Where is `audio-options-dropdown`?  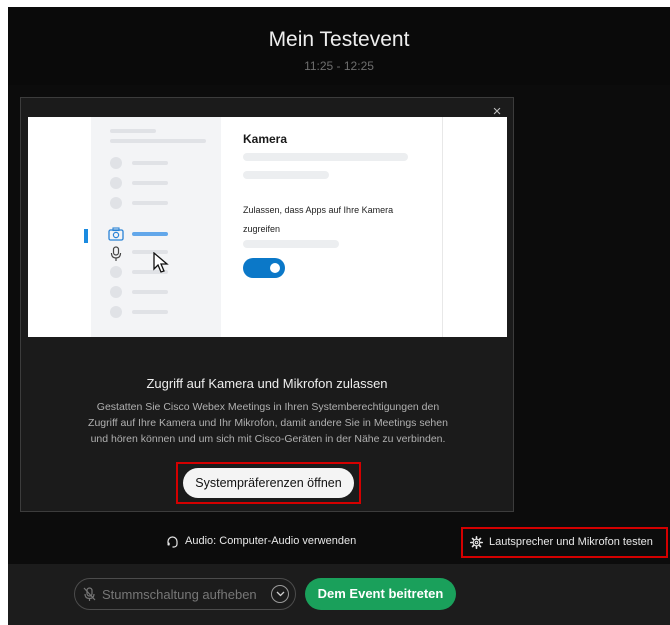 audio-options-dropdown is located at coordinates (280, 594).